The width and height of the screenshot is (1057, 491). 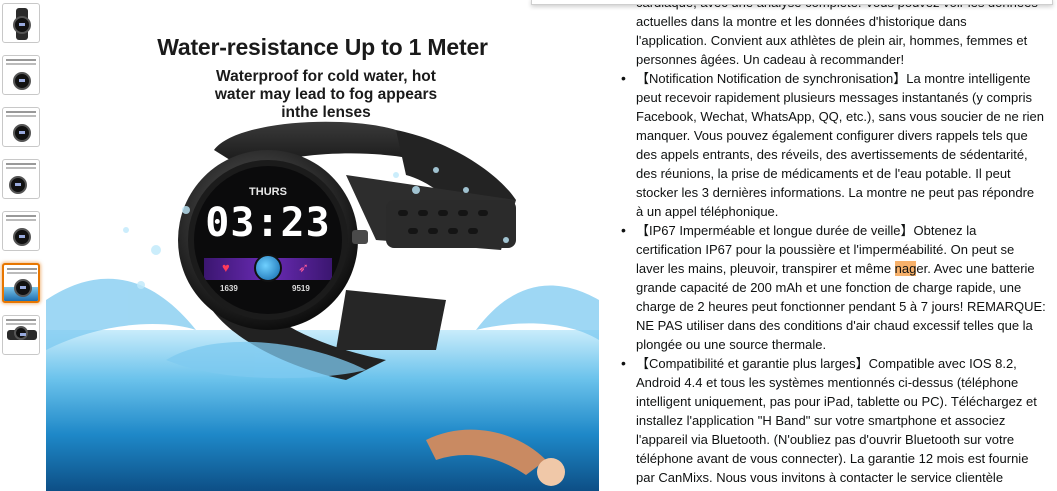 I want to click on thumbnail-strip, so click(x=23, y=245).